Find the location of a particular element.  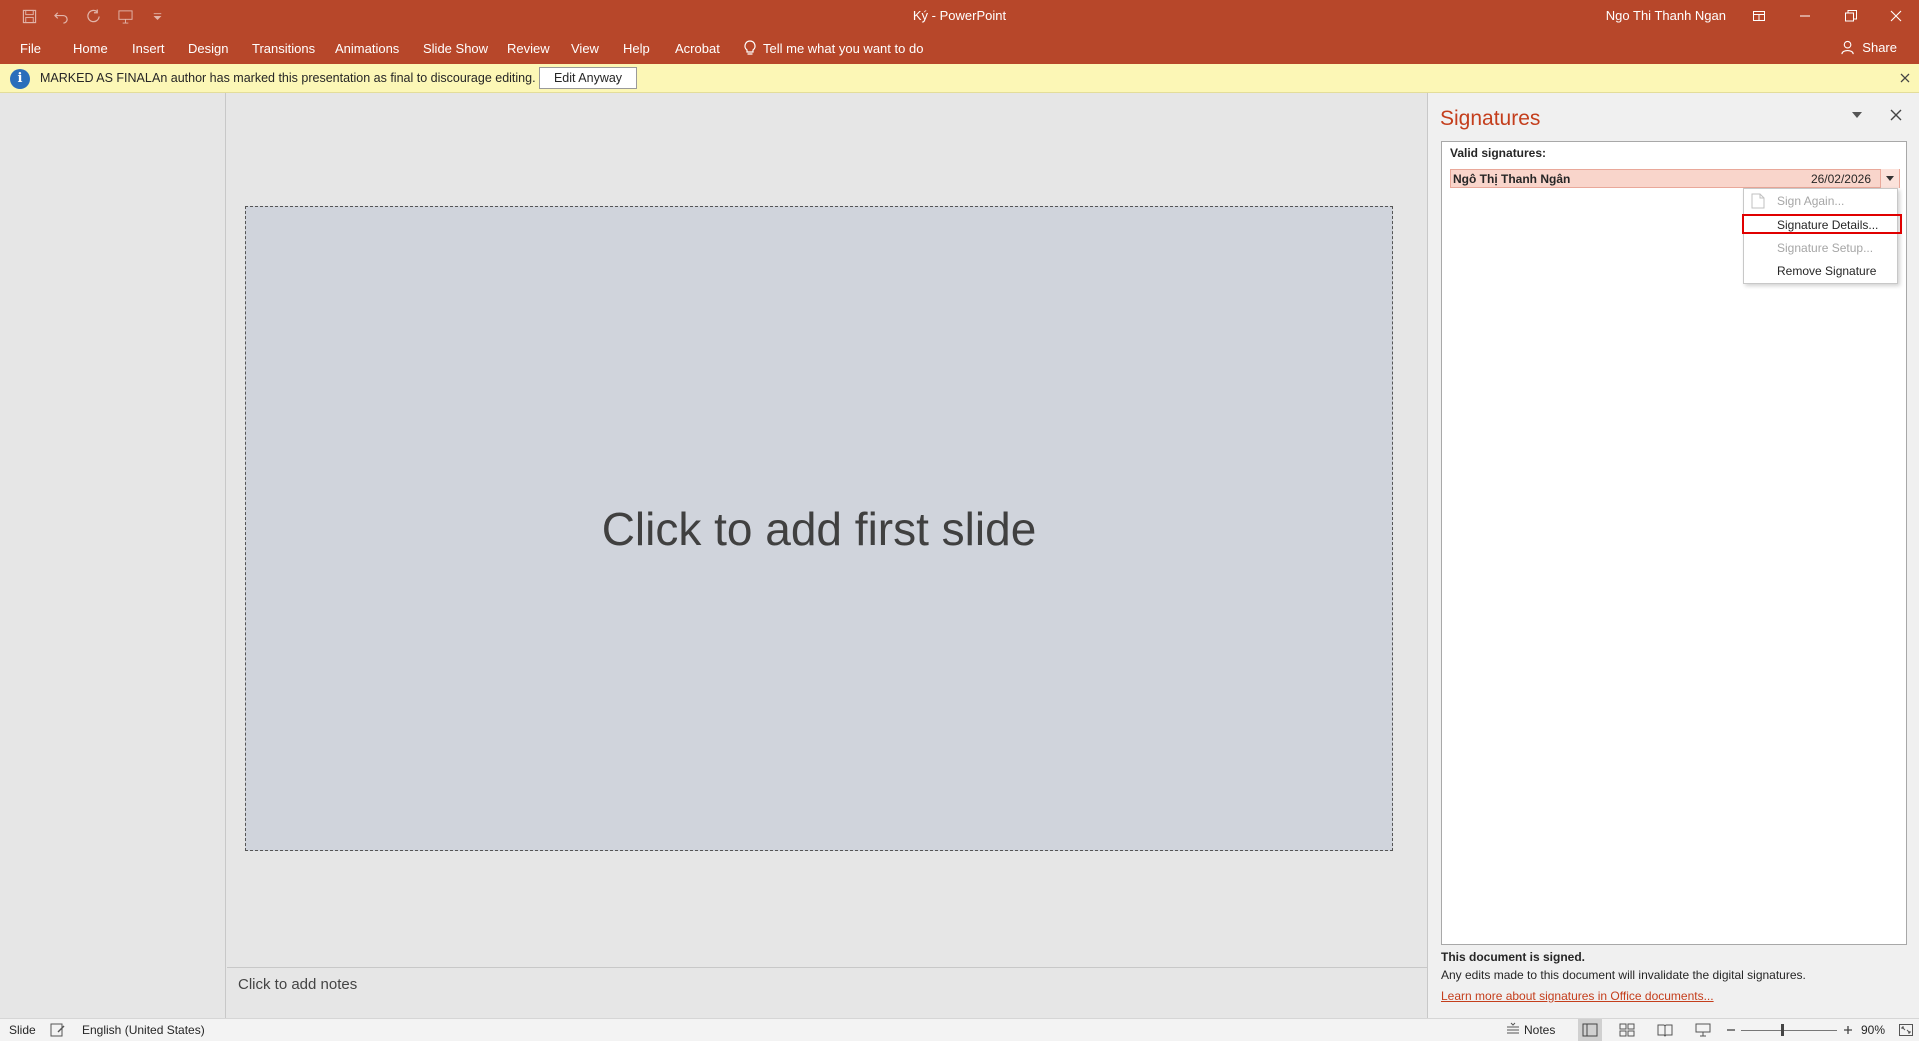

tab-design: Design is located at coordinates (208, 48).